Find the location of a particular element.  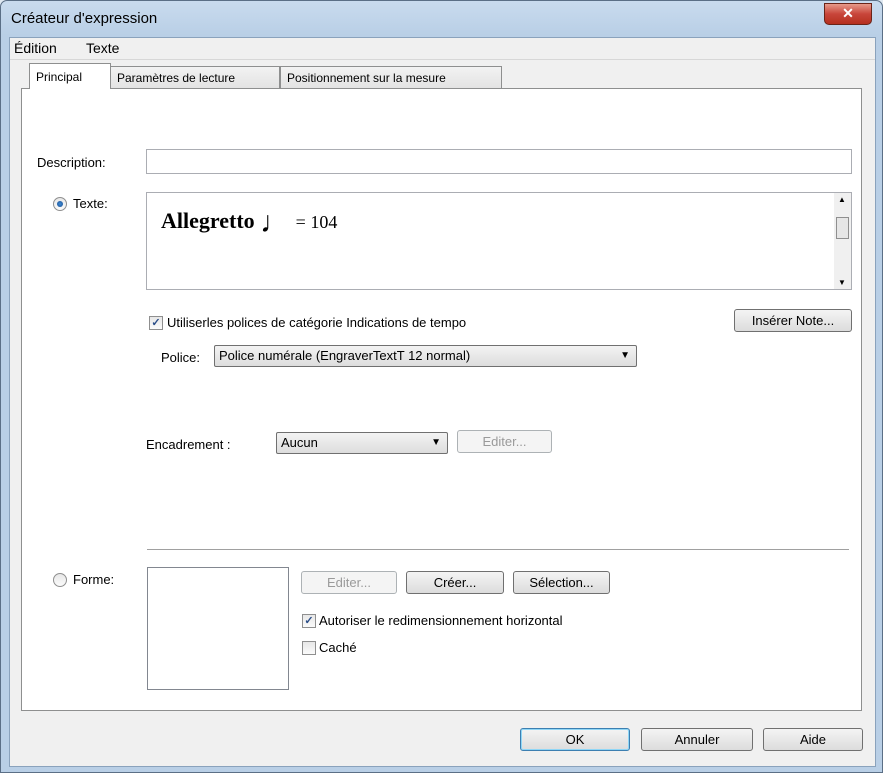

separator is located at coordinates (498, 549).